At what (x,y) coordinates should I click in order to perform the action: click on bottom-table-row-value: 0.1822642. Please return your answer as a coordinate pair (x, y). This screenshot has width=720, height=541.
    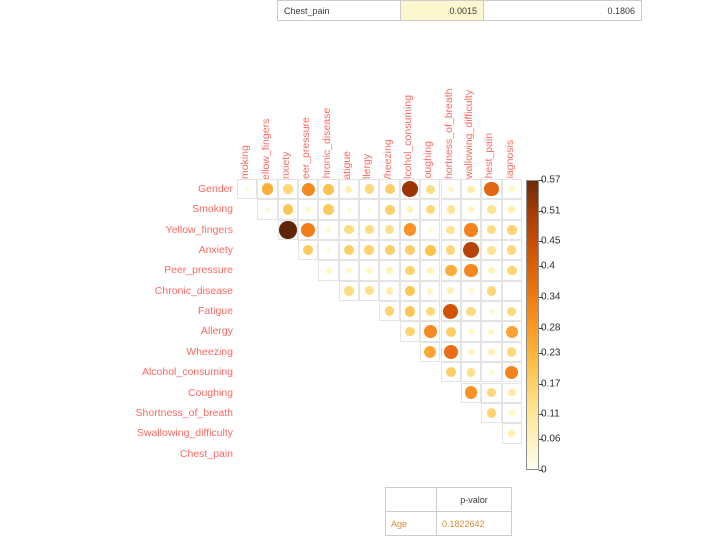
    Looking at the image, I should click on (474, 523).